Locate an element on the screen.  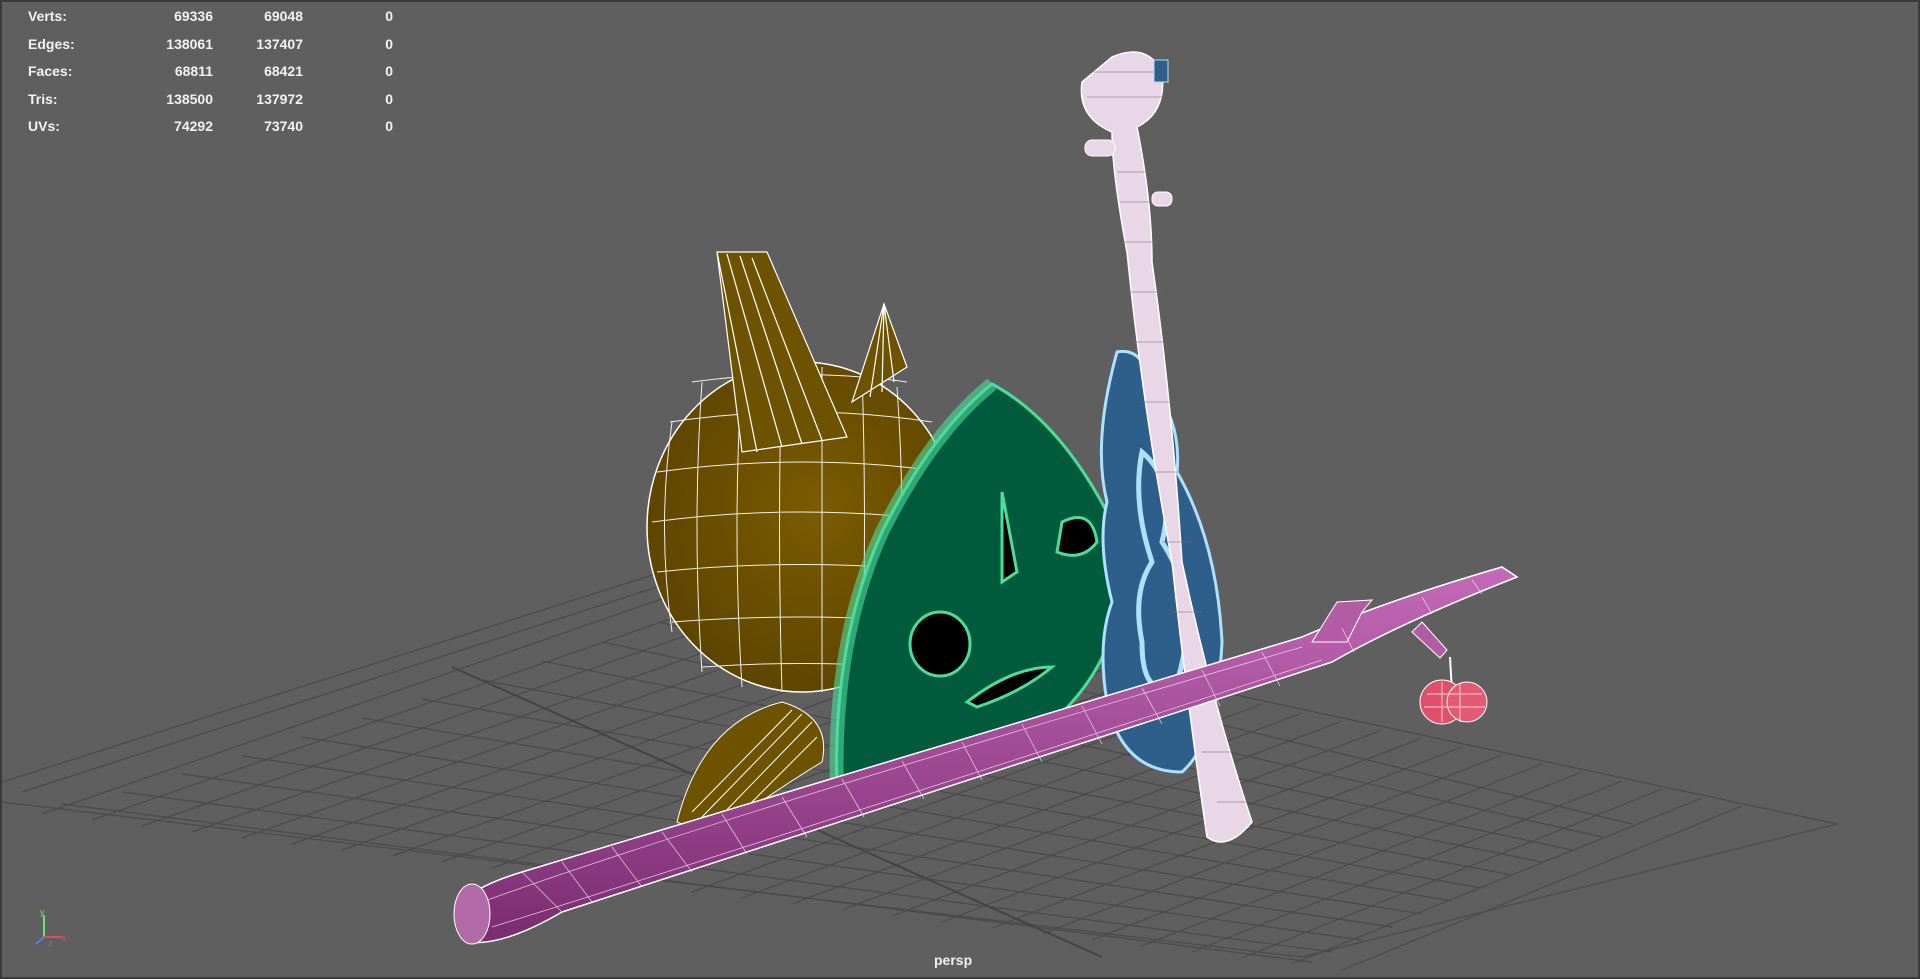
hud-value: 137972 is located at coordinates (279, 98).